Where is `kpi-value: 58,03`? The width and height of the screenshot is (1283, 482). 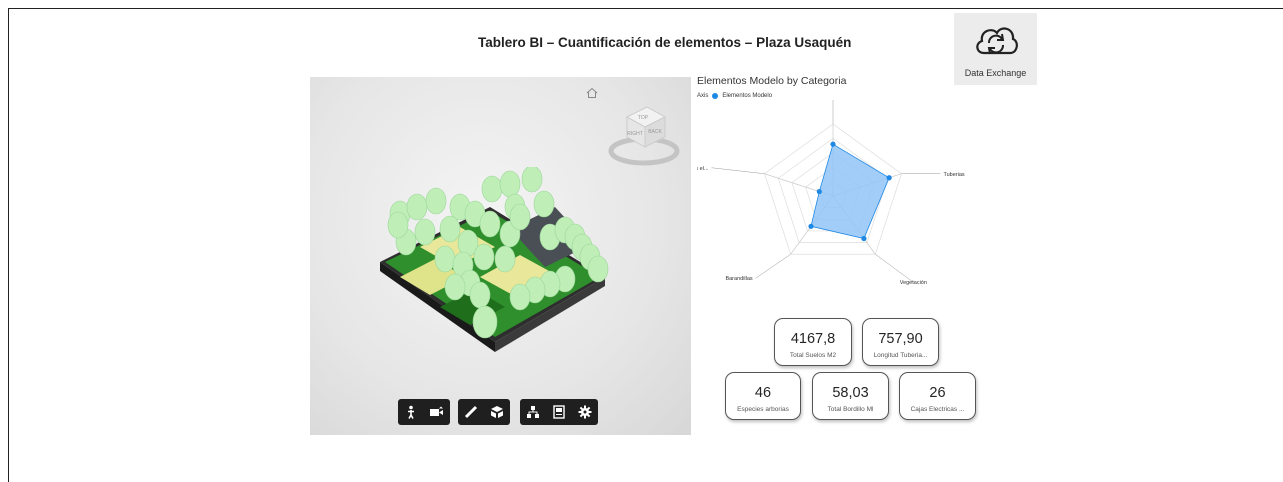
kpi-value: 58,03 is located at coordinates (850, 393).